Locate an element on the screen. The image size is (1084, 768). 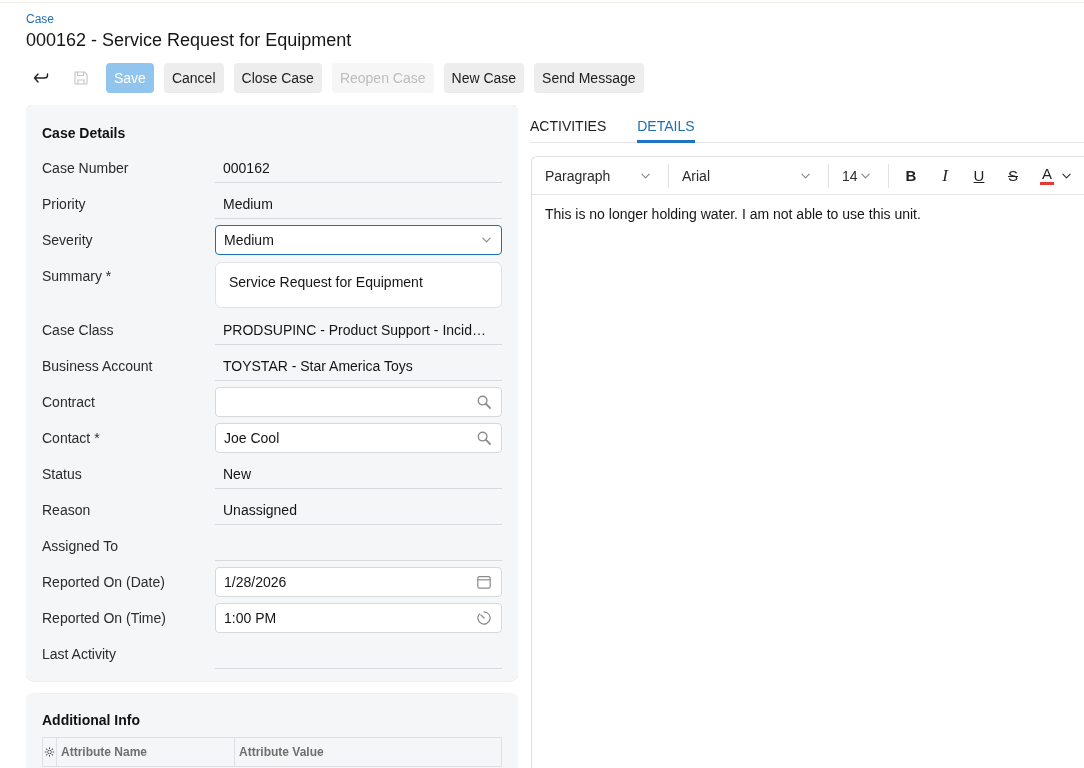
toolbar-dropdown: Arial is located at coordinates (748, 175).